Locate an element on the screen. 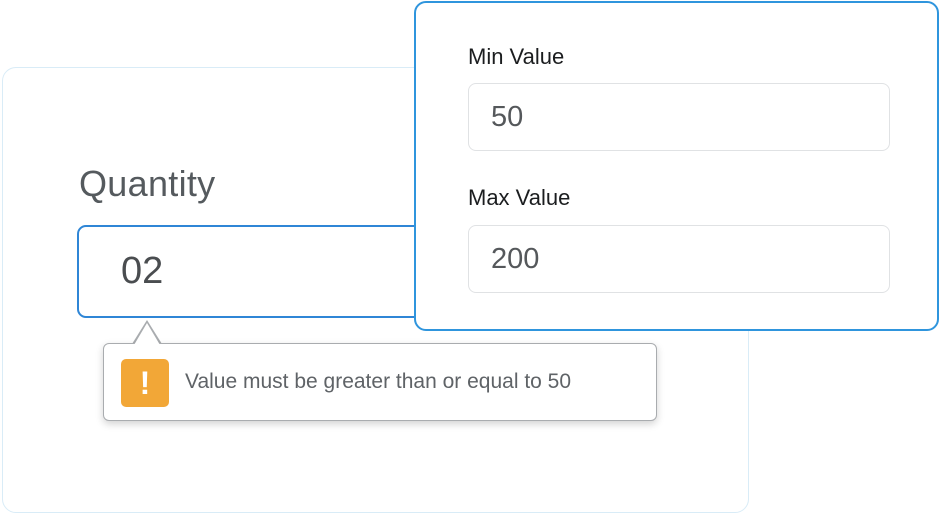  quantity-label: Quantity is located at coordinates (147, 183).